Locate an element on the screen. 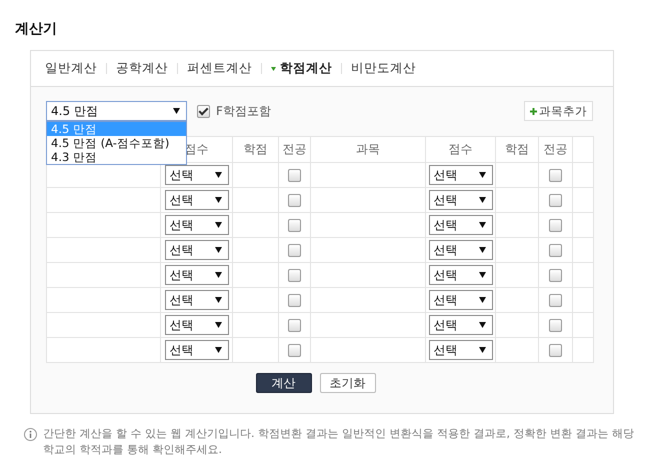 This screenshot has width=646, height=469. tab: 비만도계산 is located at coordinates (383, 68).